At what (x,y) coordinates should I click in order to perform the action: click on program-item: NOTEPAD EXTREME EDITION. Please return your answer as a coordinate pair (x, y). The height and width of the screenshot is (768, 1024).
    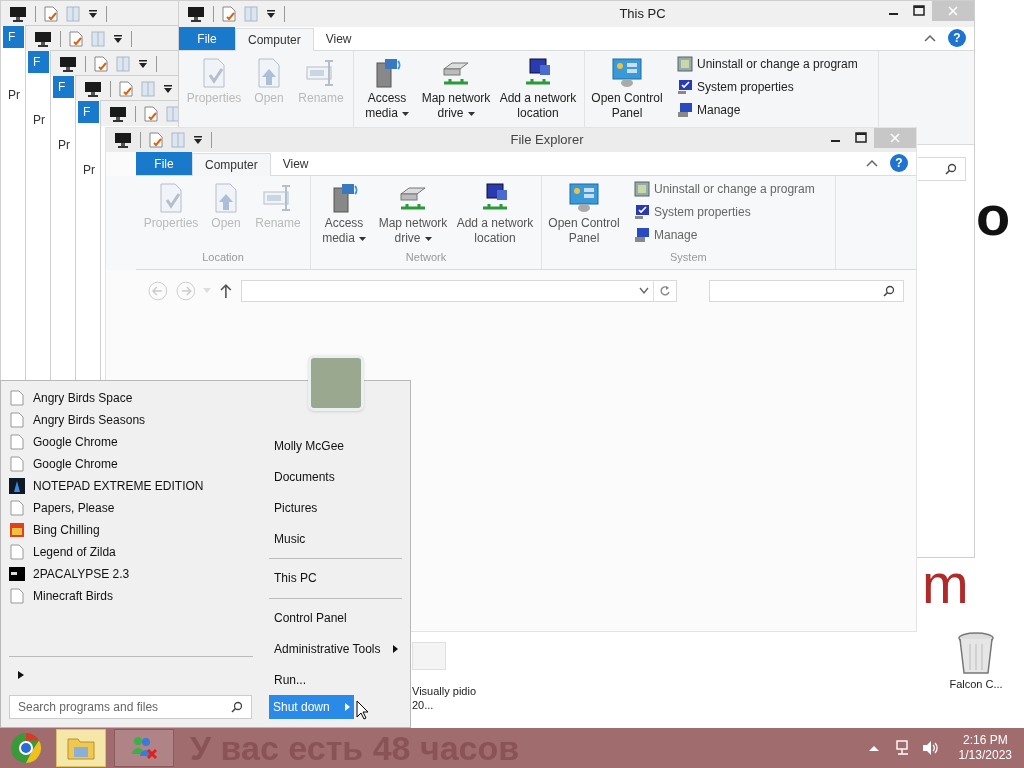
    Looking at the image, I should click on (136, 486).